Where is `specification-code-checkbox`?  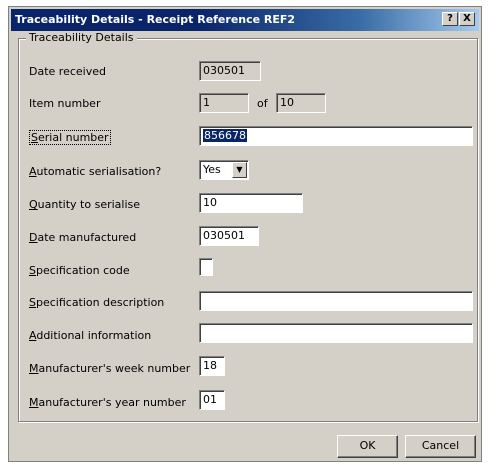 specification-code-checkbox is located at coordinates (206, 267).